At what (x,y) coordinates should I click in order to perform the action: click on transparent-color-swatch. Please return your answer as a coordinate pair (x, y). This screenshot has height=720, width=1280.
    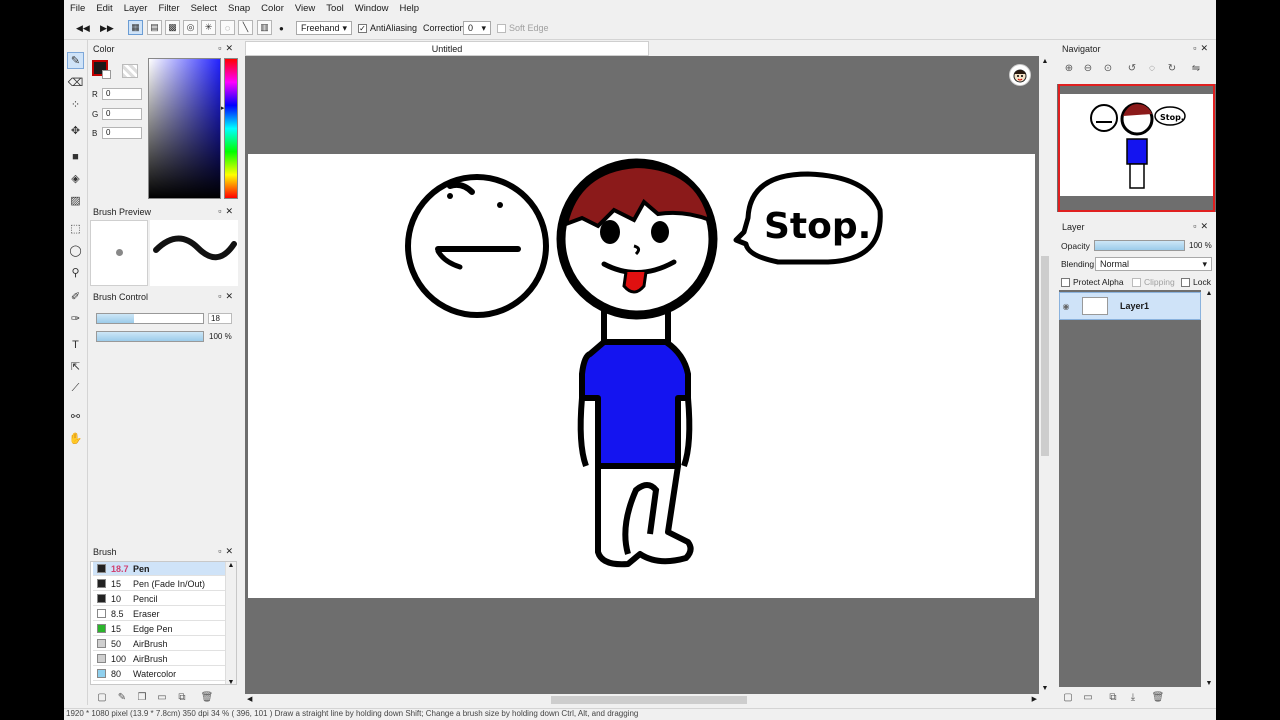
    Looking at the image, I should click on (130, 71).